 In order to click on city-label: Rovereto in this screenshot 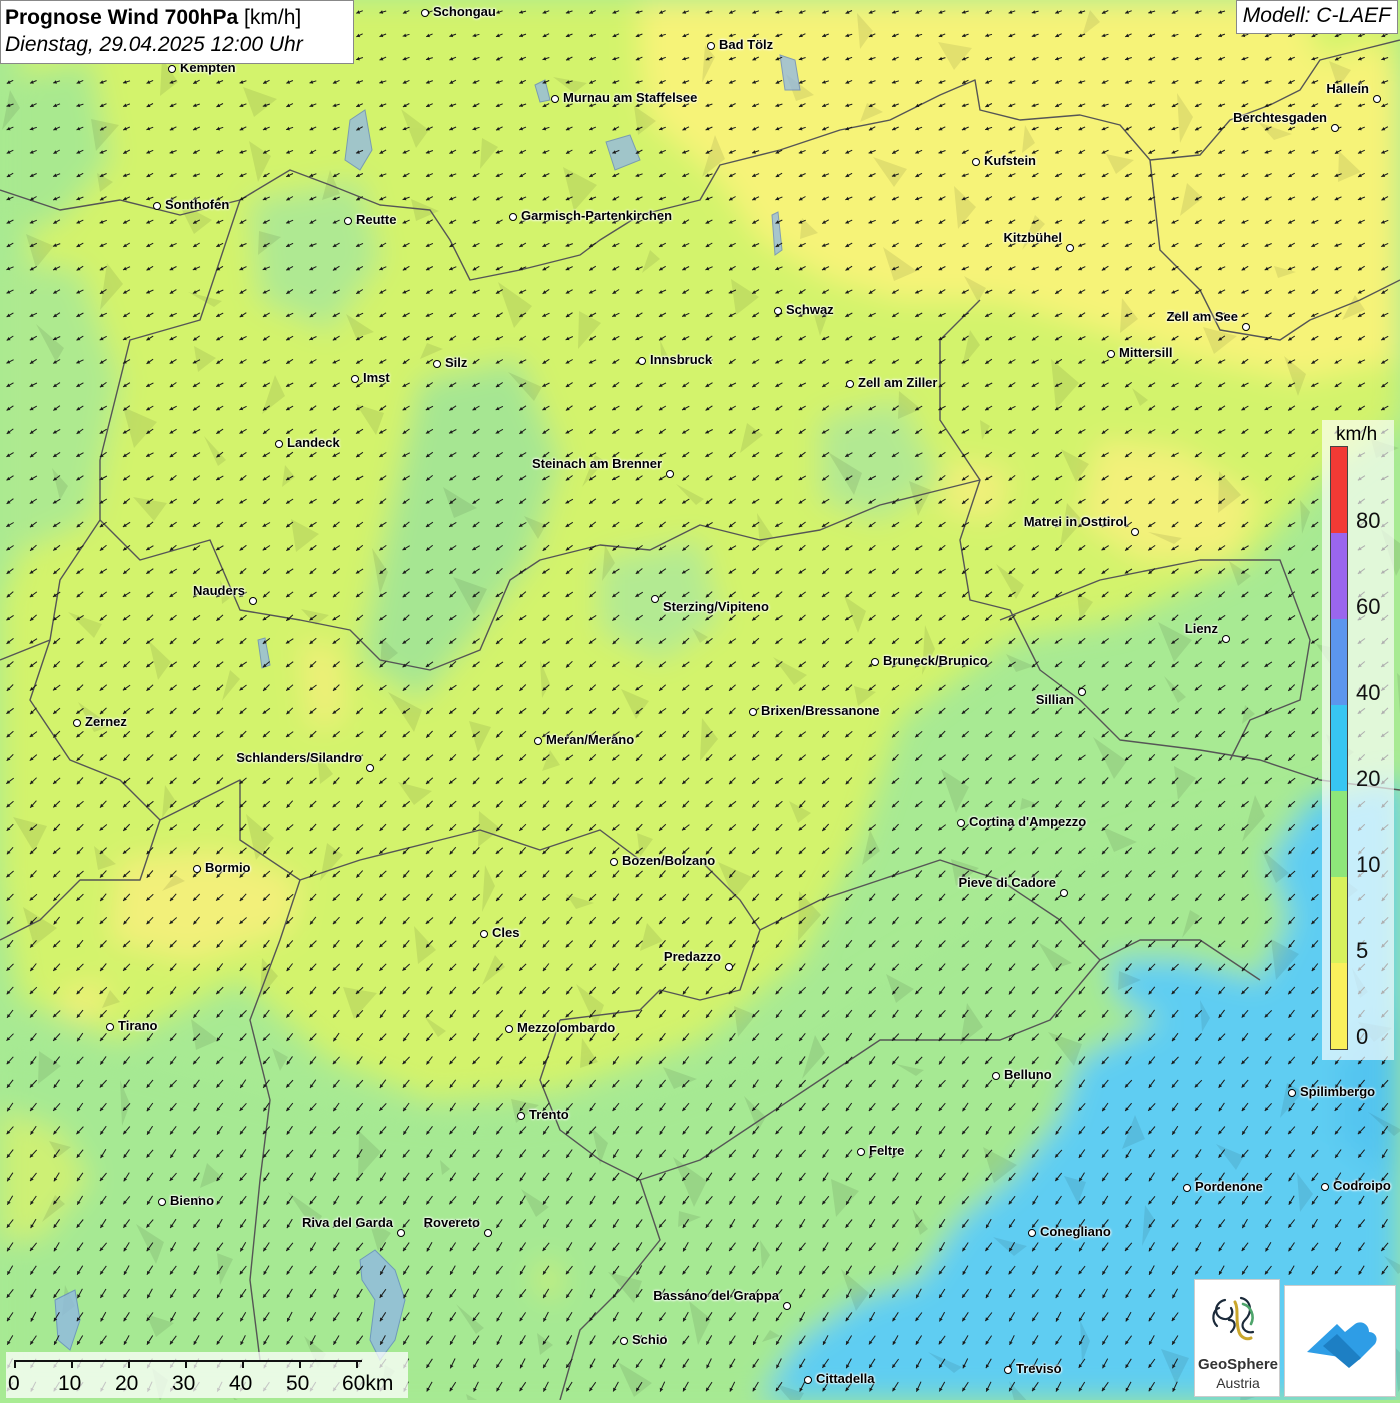, I will do `click(452, 1222)`.